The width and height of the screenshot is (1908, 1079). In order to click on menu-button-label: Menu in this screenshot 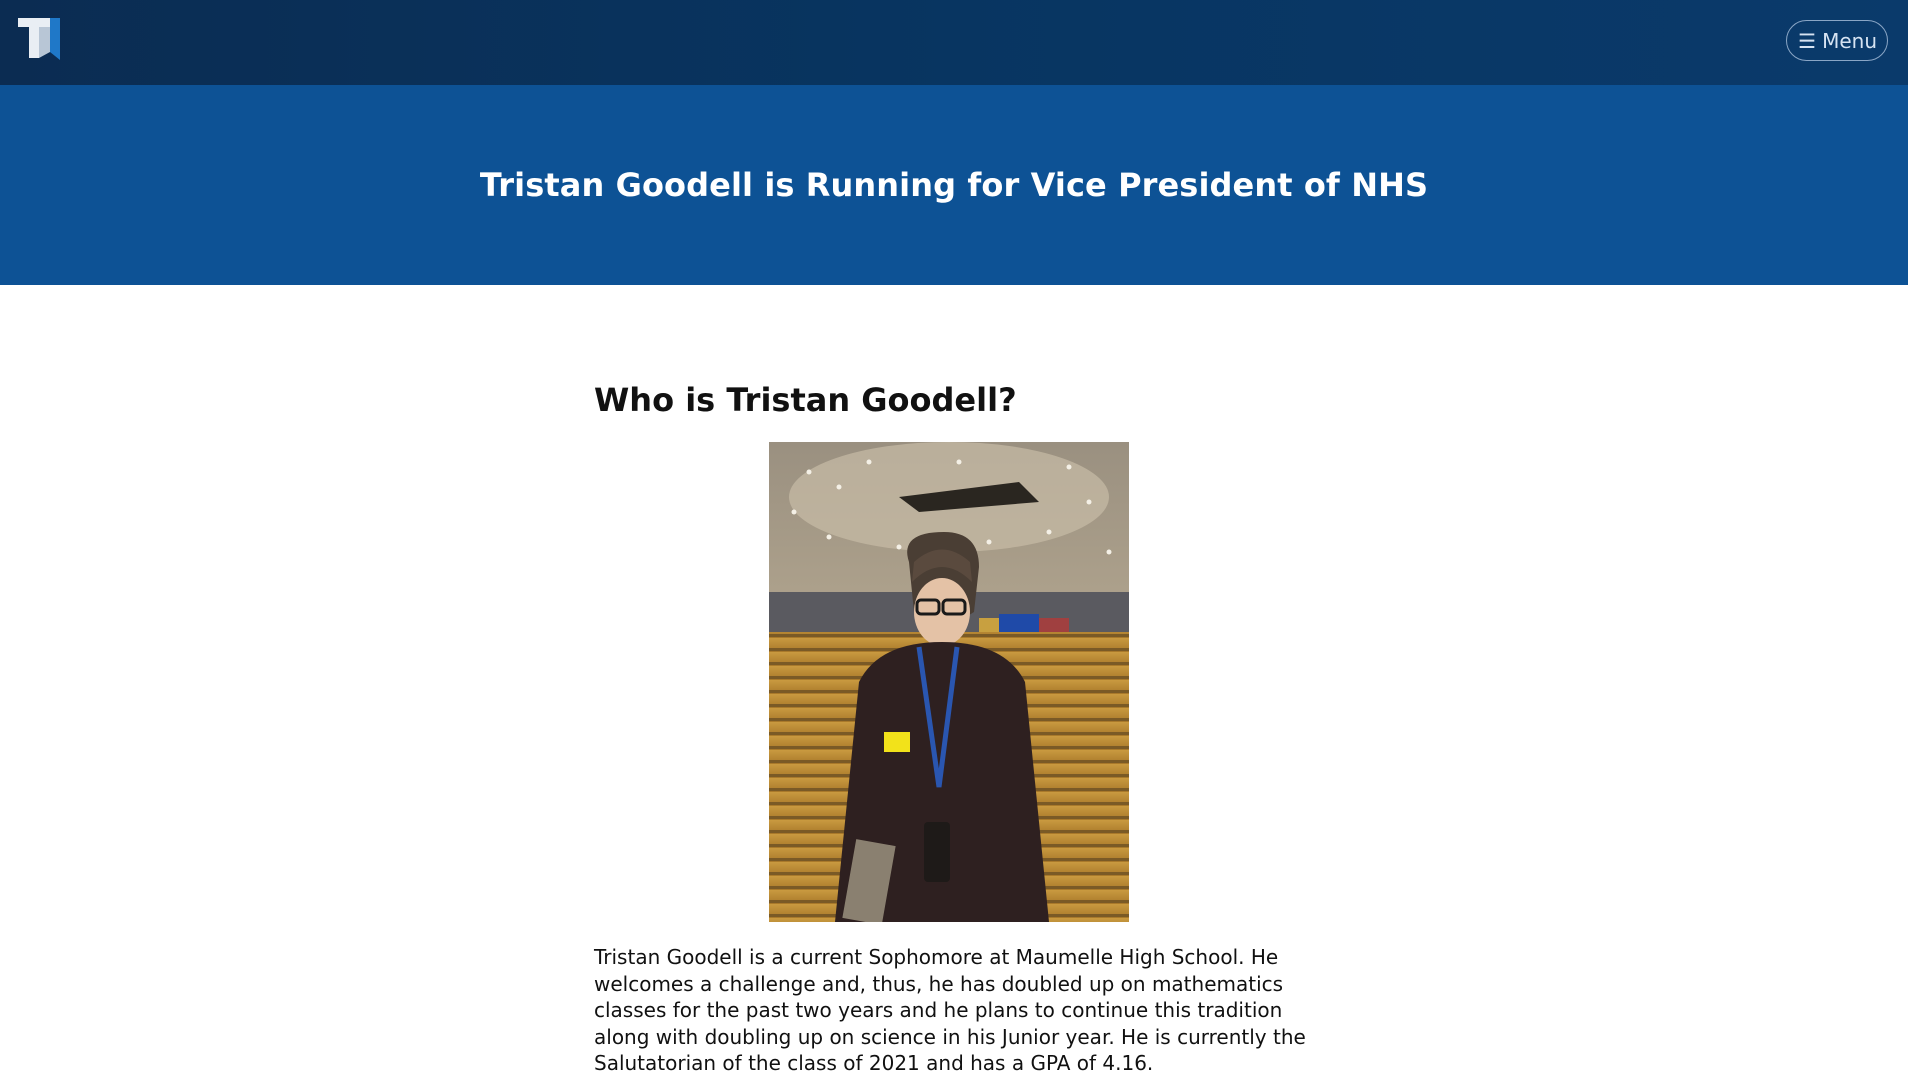, I will do `click(1849, 40)`.